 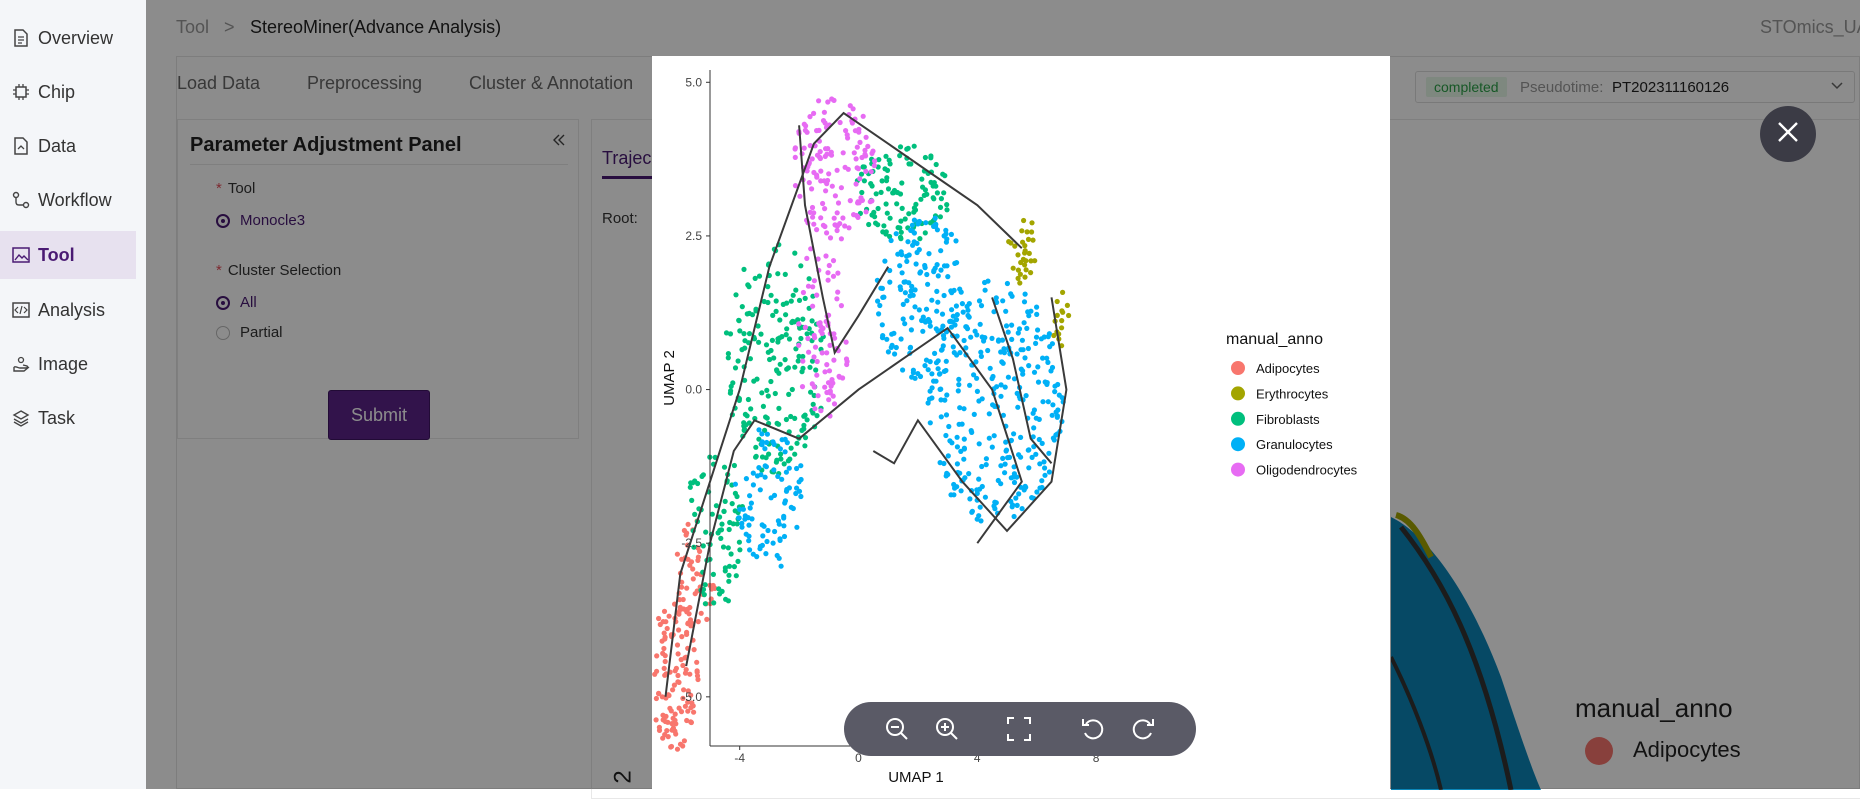 I want to click on sidebar-item-workflow: Workflow, so click(x=68, y=200).